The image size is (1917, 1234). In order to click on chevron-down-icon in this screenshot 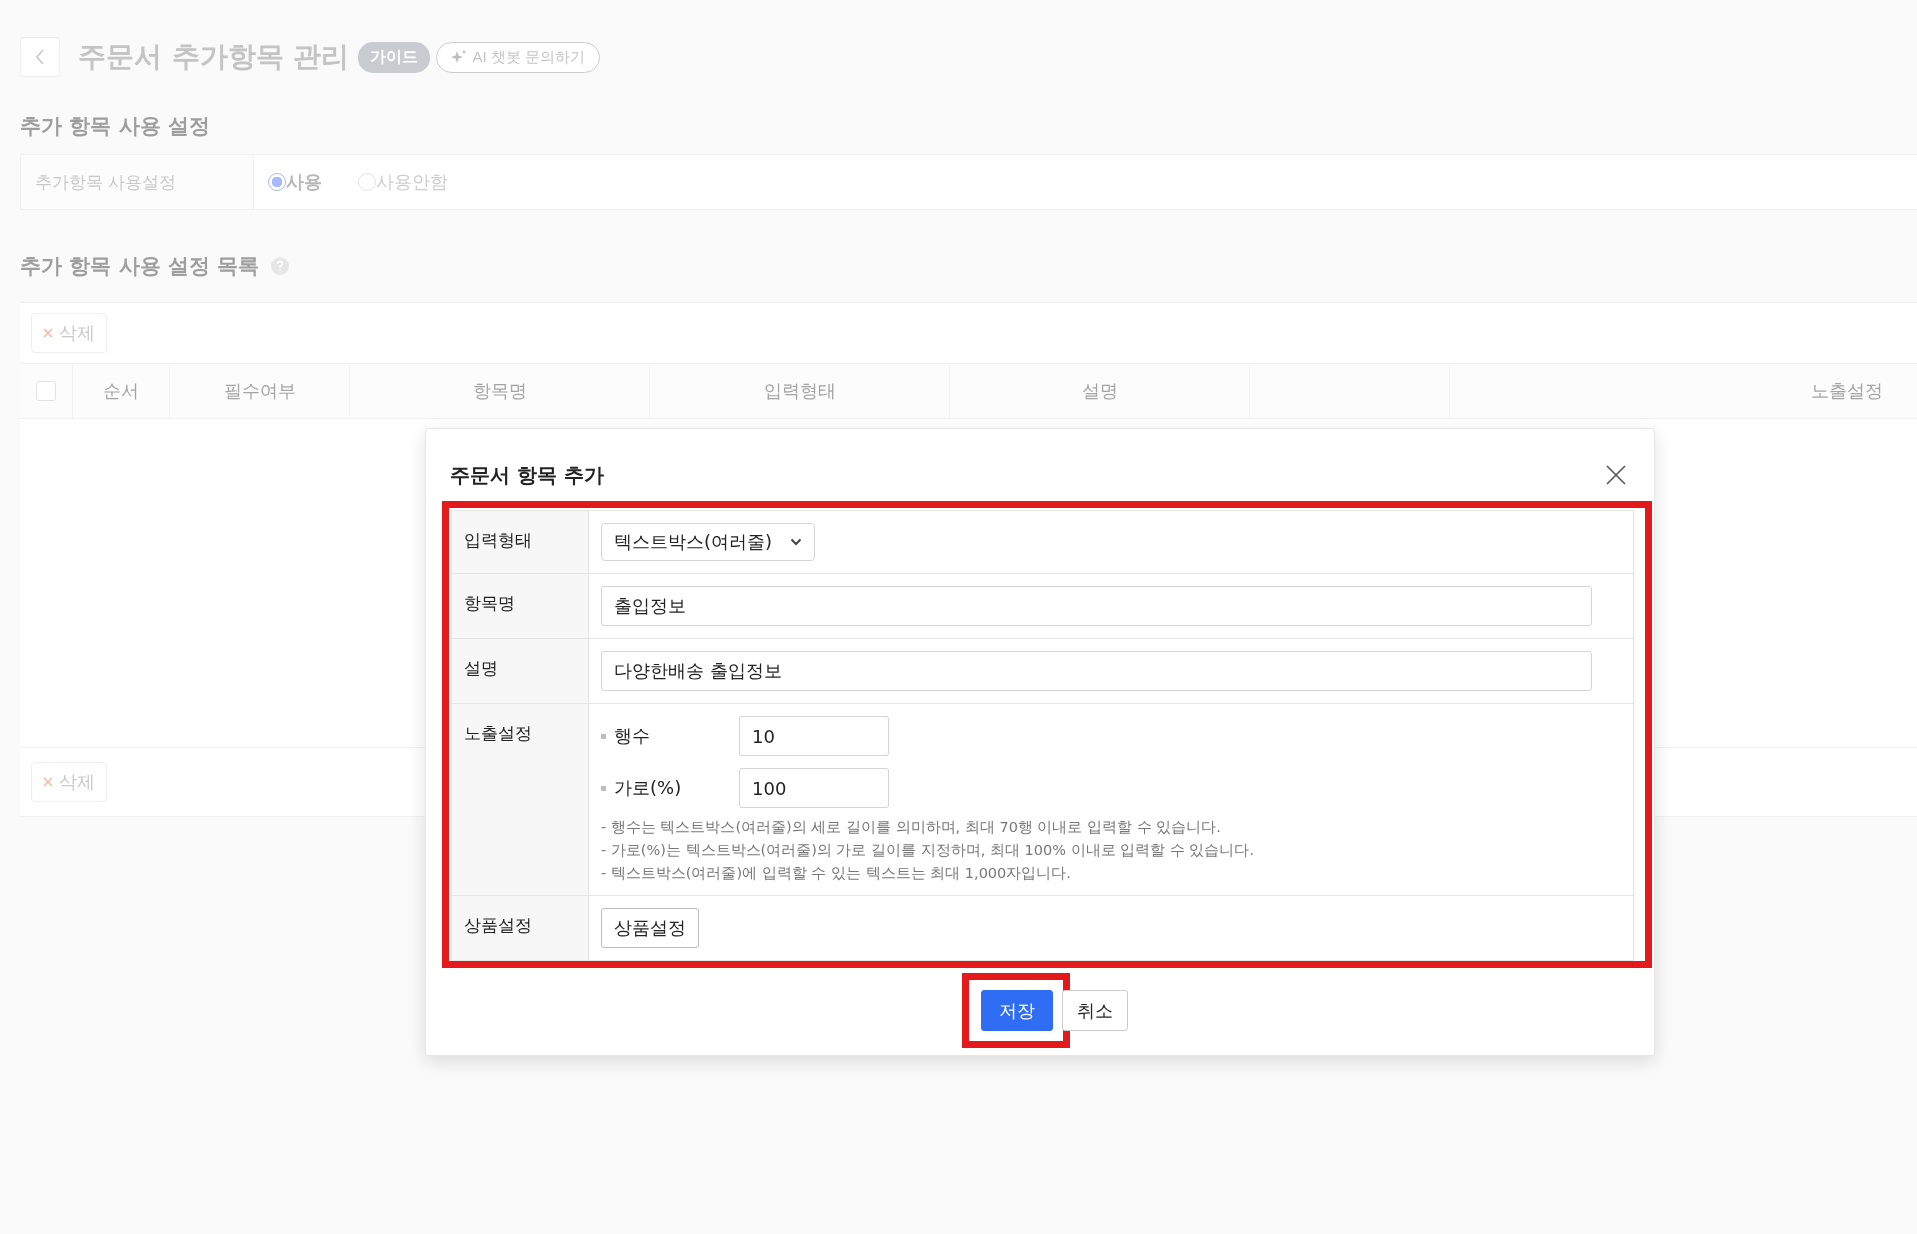, I will do `click(796, 542)`.